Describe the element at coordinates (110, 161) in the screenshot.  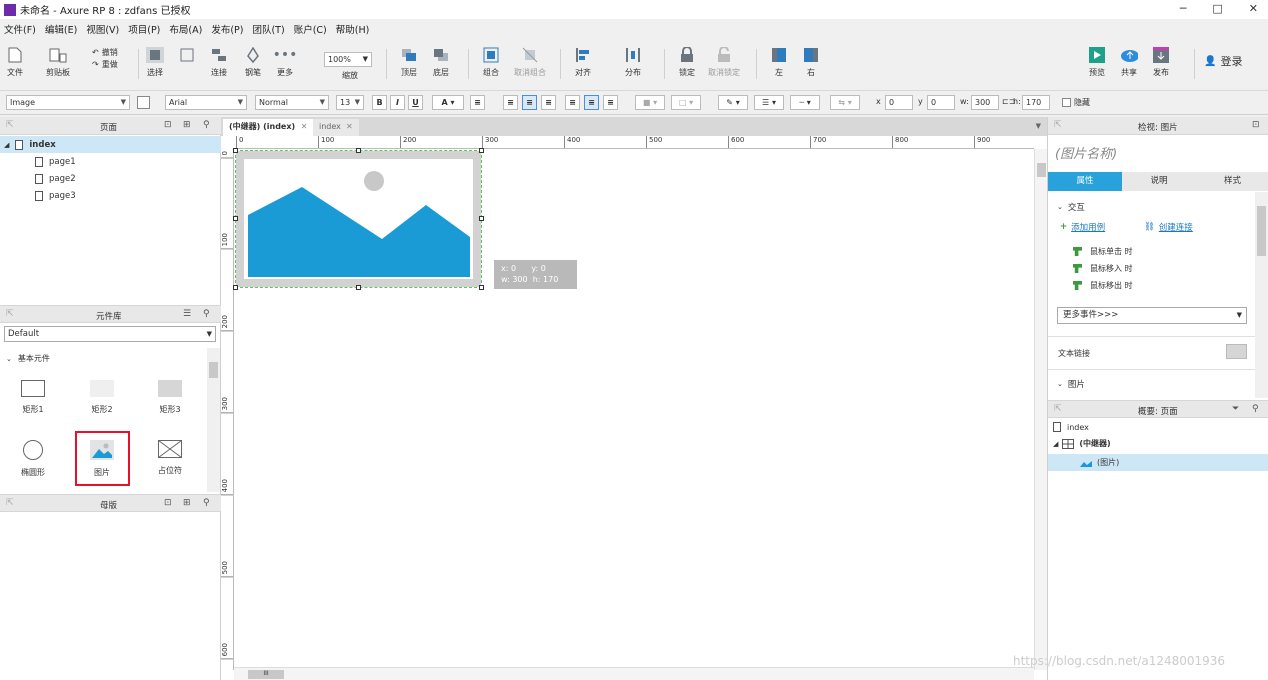
I see `page-item-page1: page1` at that location.